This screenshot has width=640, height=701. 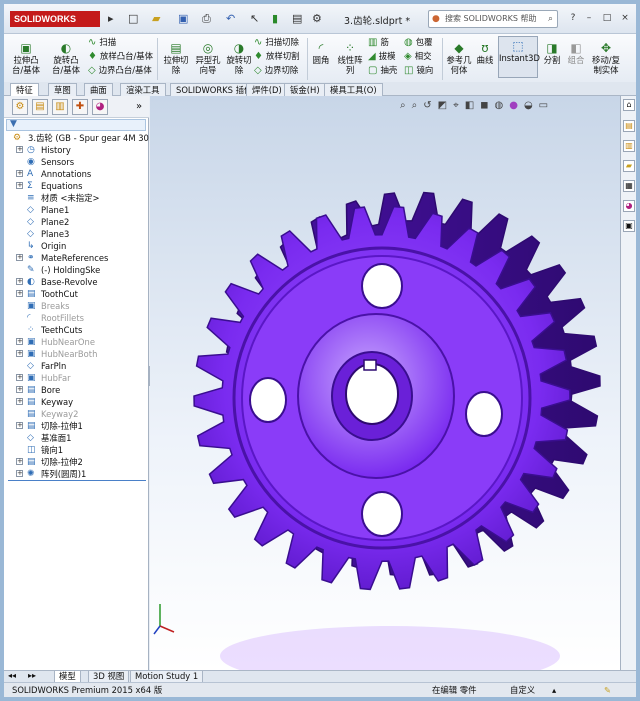 I want to click on extrude-cut-button: ▤ 拉伸切 除, so click(x=176, y=59).